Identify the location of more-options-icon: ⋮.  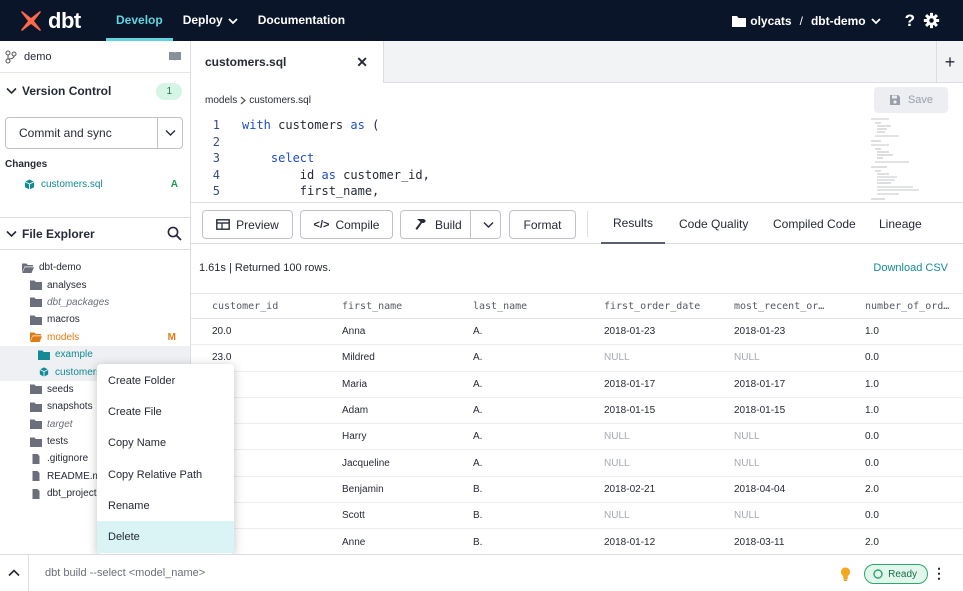
(939, 573).